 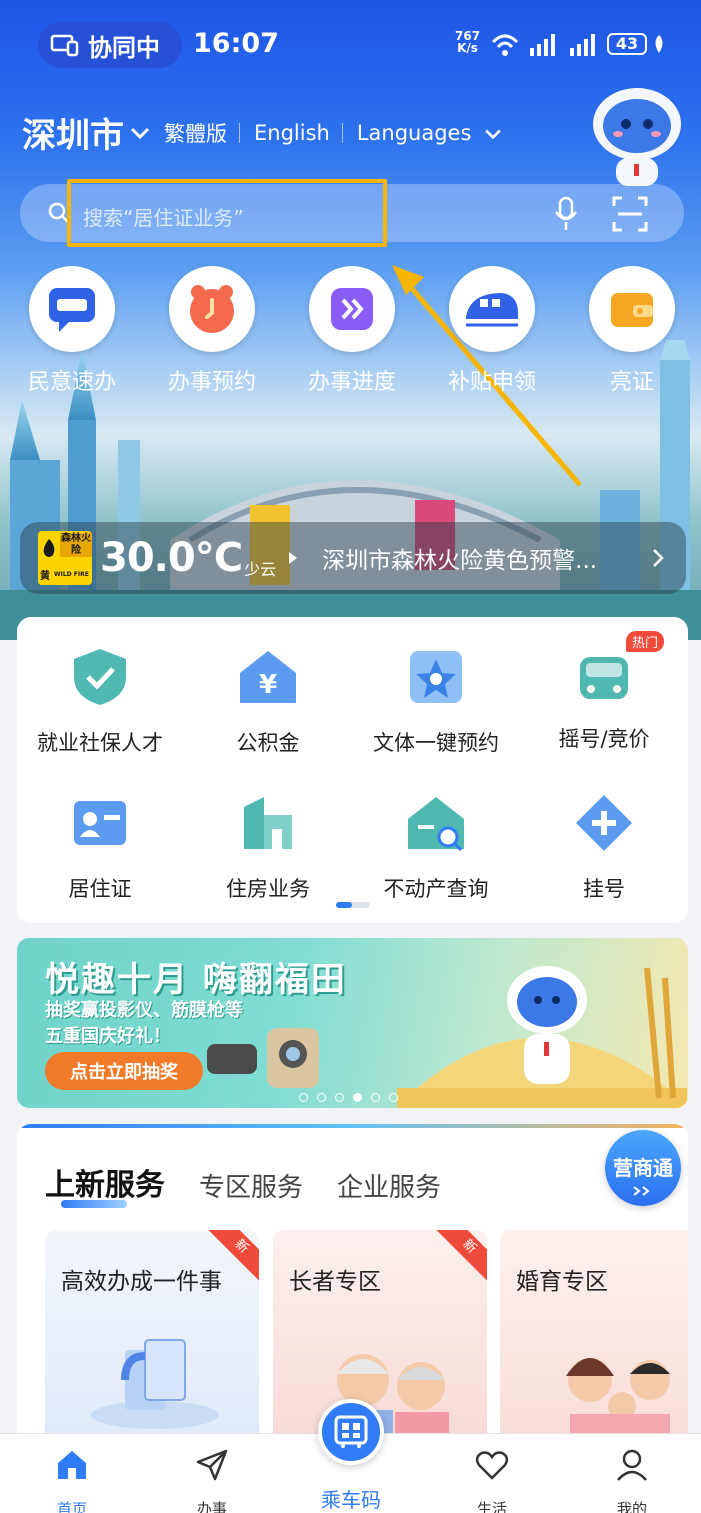 I want to click on nav-profile: 我的, so click(x=632, y=1480).